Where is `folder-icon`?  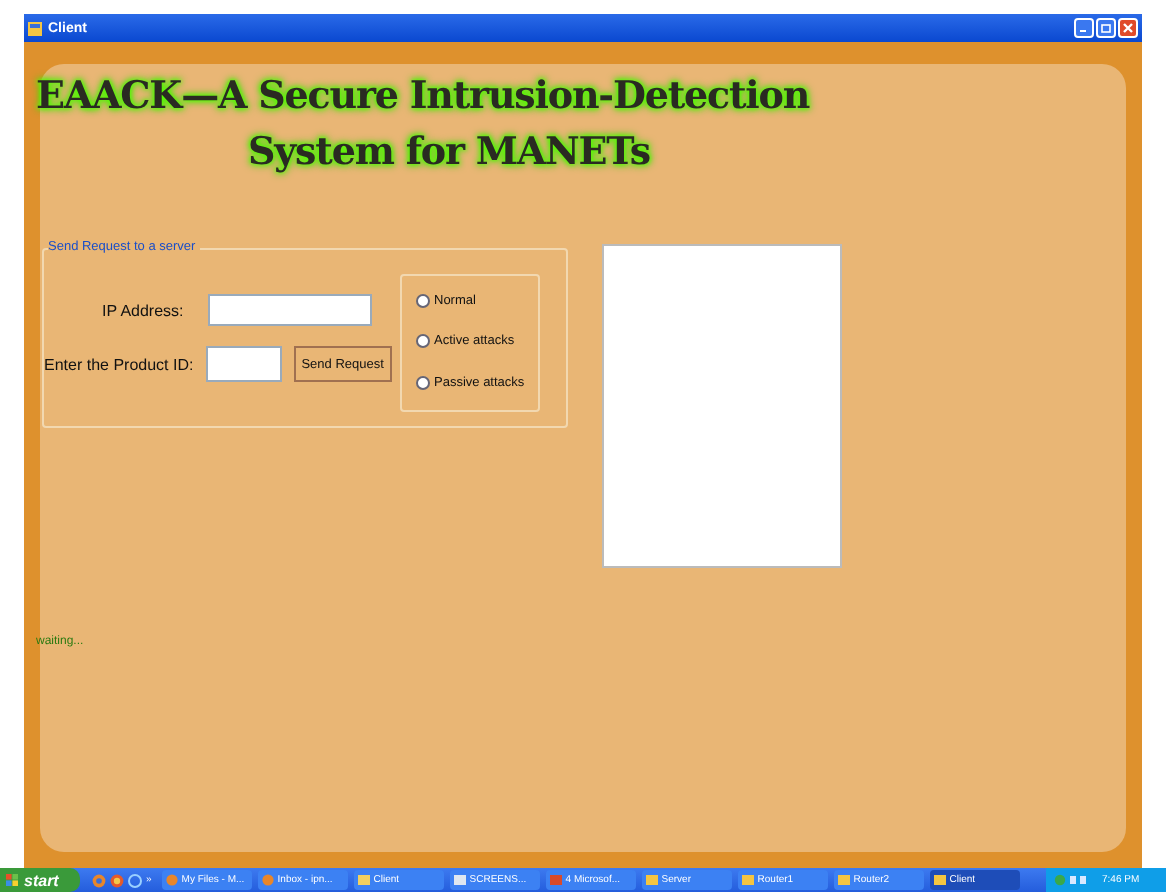
folder-icon is located at coordinates (363, 880).